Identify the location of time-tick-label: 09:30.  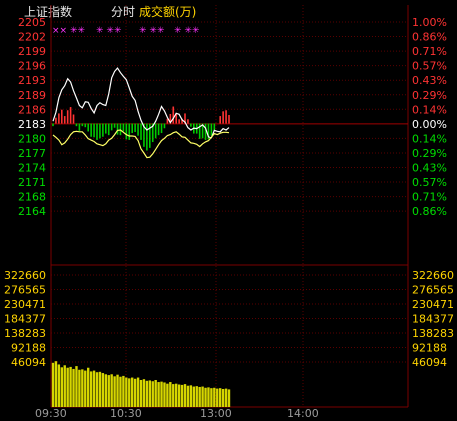
(51, 413).